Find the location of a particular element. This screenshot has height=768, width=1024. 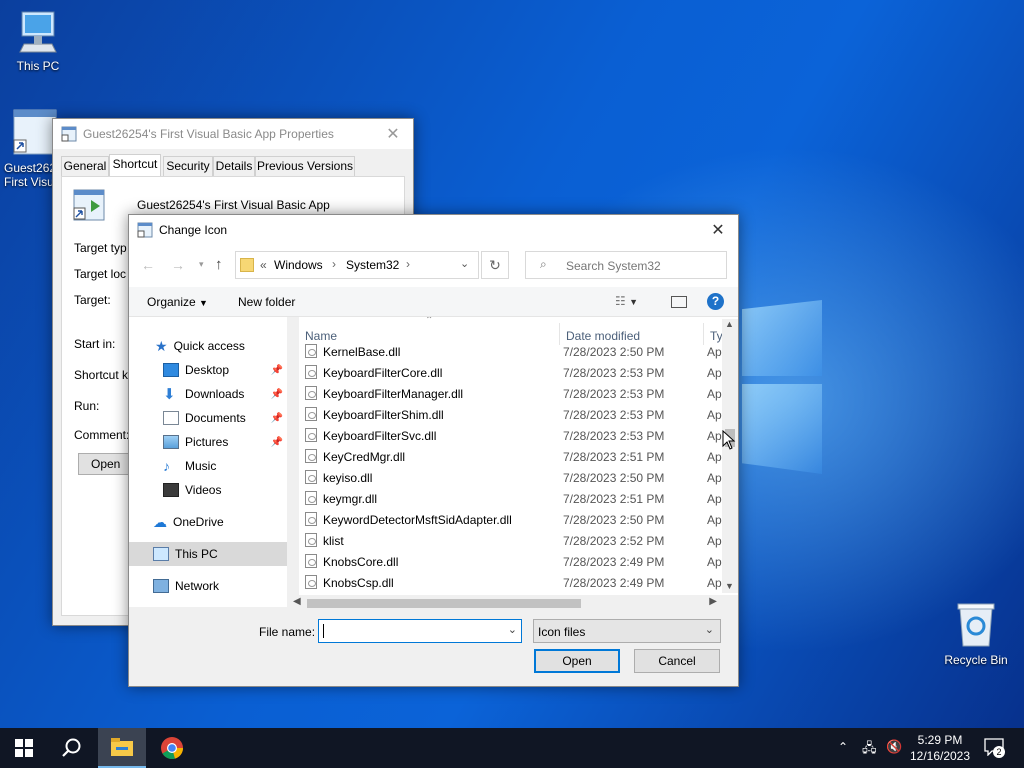

nav-item-videos: Videos is located at coordinates (208, 490).